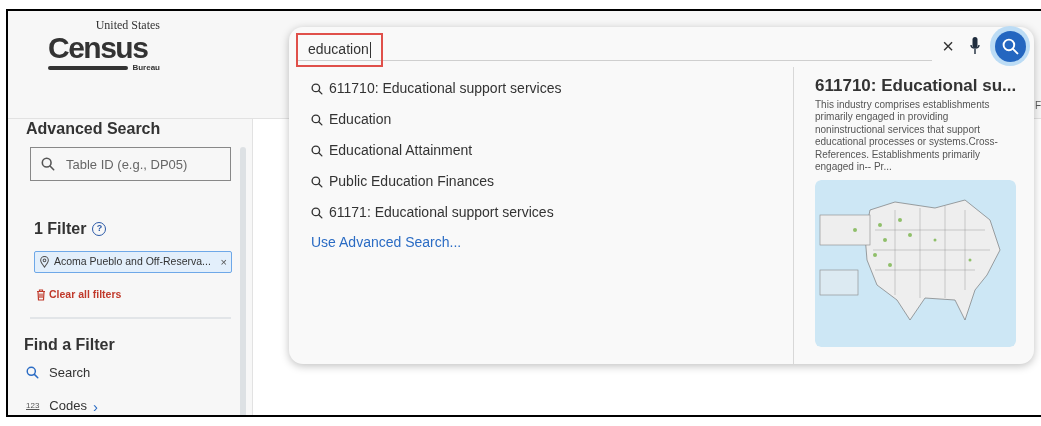  Describe the element at coordinates (93, 129) in the screenshot. I see `section-title: Advanced Search` at that location.